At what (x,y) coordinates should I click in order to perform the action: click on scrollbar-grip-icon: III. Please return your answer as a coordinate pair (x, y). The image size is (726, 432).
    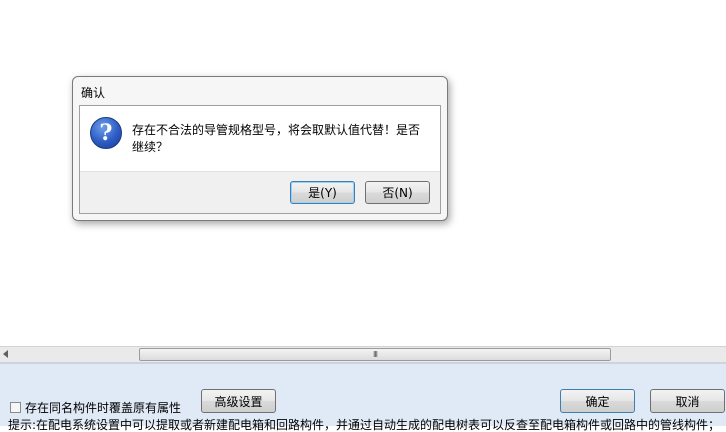
    Looking at the image, I should click on (375, 354).